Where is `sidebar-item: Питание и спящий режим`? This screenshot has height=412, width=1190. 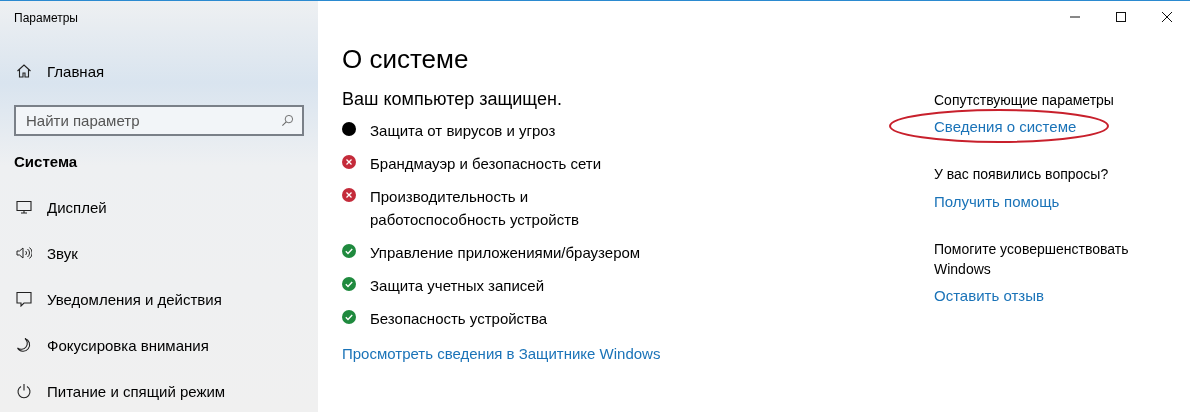 sidebar-item: Питание и спящий режим is located at coordinates (159, 390).